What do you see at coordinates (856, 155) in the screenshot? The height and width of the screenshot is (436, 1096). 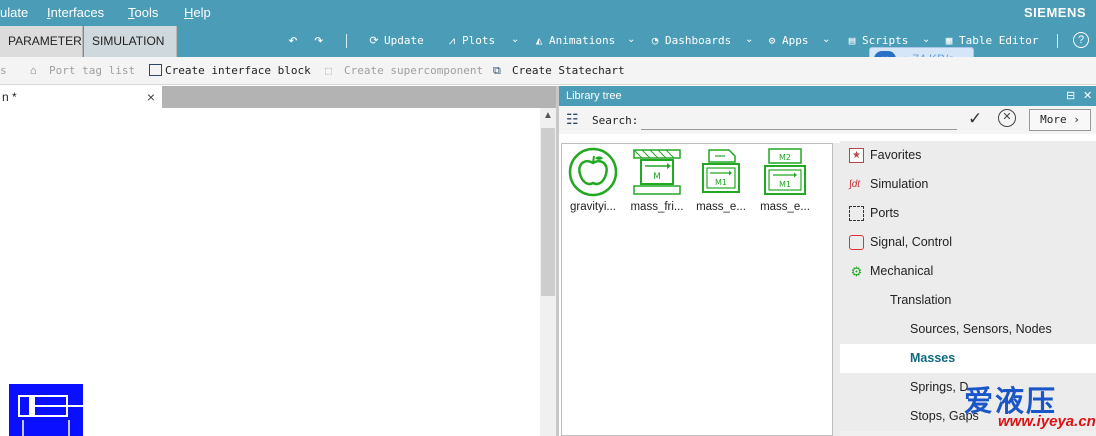 I see `star-icon: ★` at bounding box center [856, 155].